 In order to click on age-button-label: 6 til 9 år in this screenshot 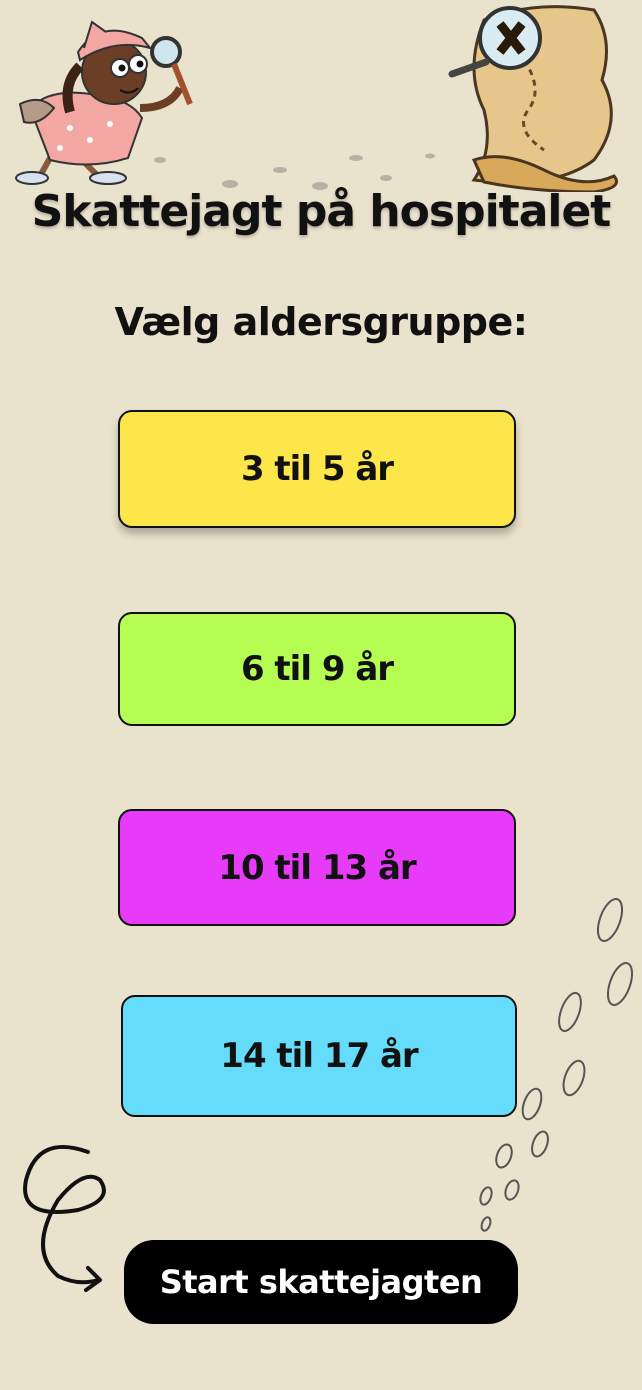, I will do `click(317, 669)`.